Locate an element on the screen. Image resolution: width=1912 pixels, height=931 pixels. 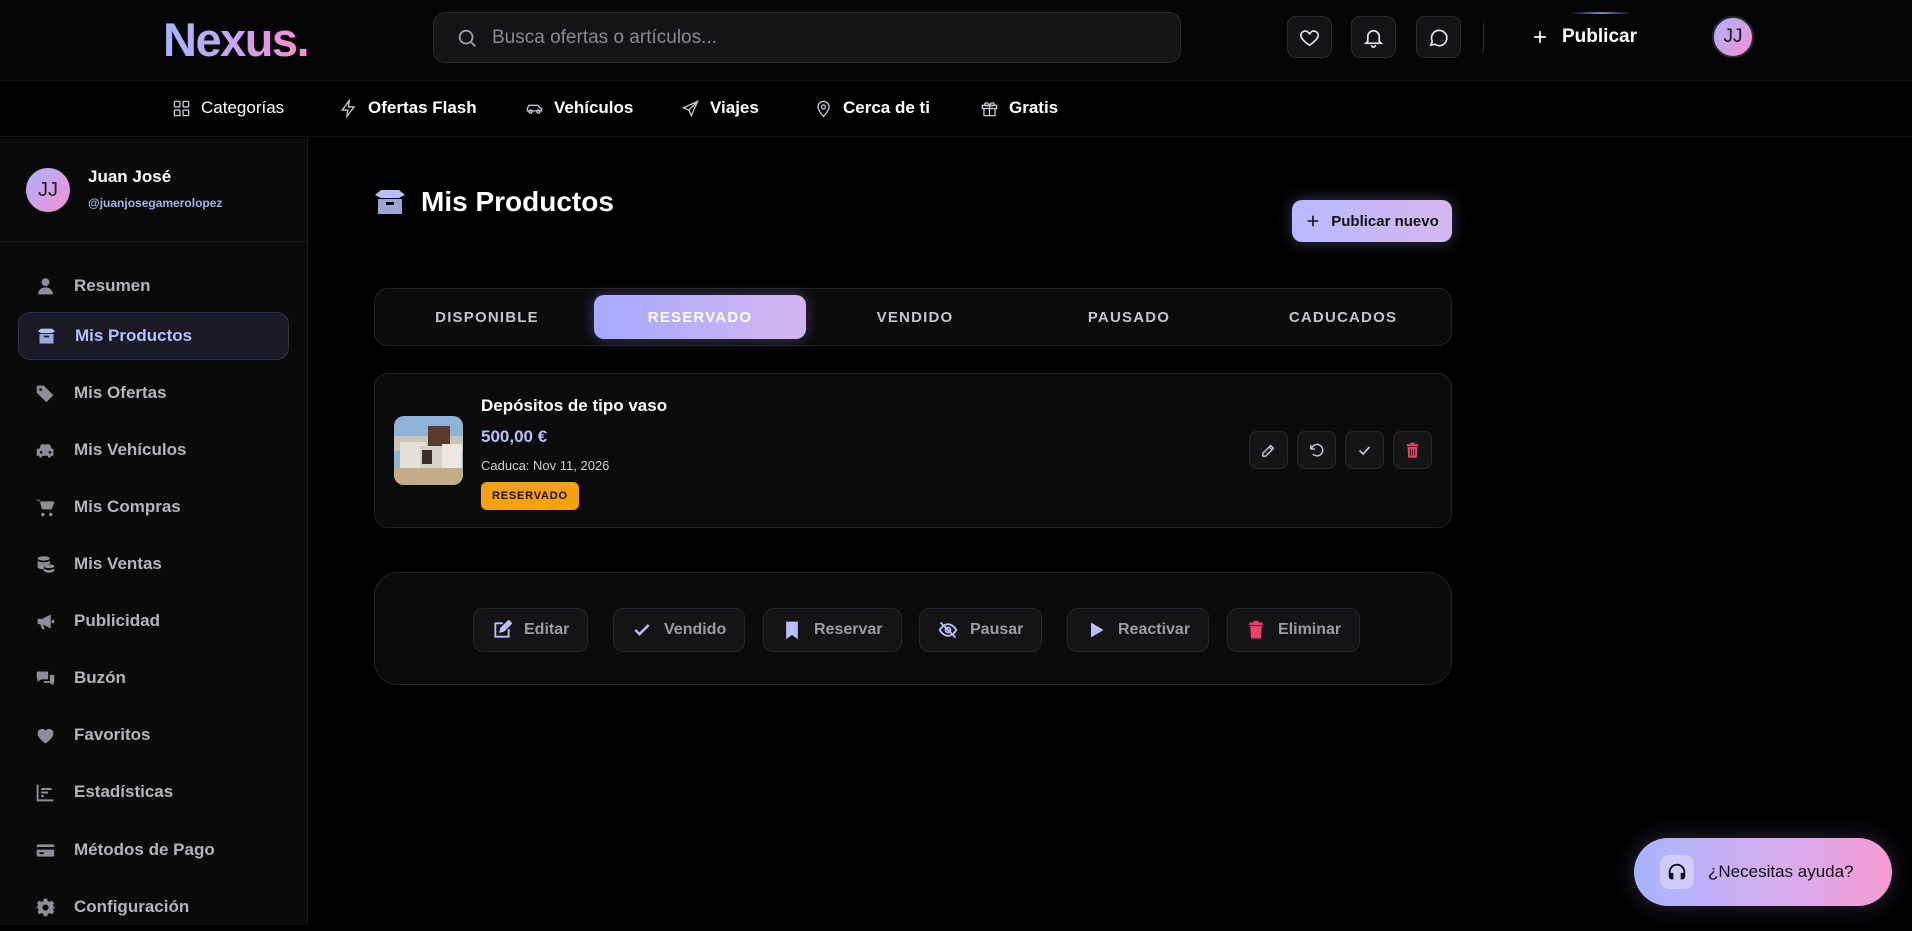
pause-button: Pausar is located at coordinates (981, 630).